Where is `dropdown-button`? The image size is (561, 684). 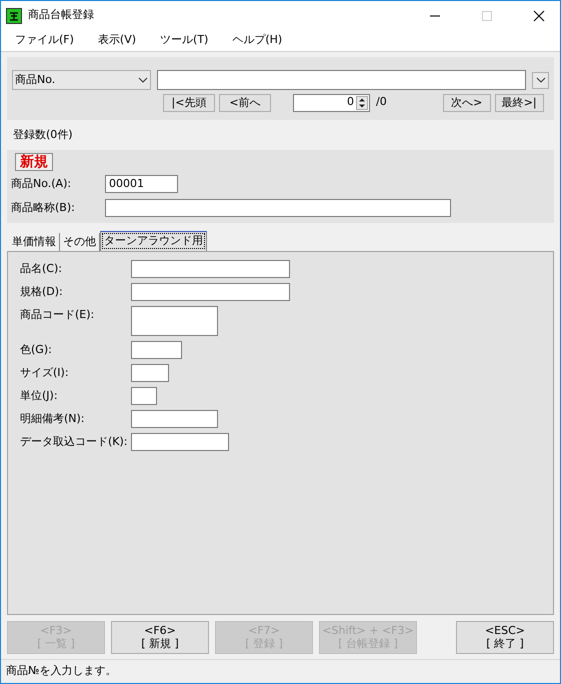 dropdown-button is located at coordinates (540, 80).